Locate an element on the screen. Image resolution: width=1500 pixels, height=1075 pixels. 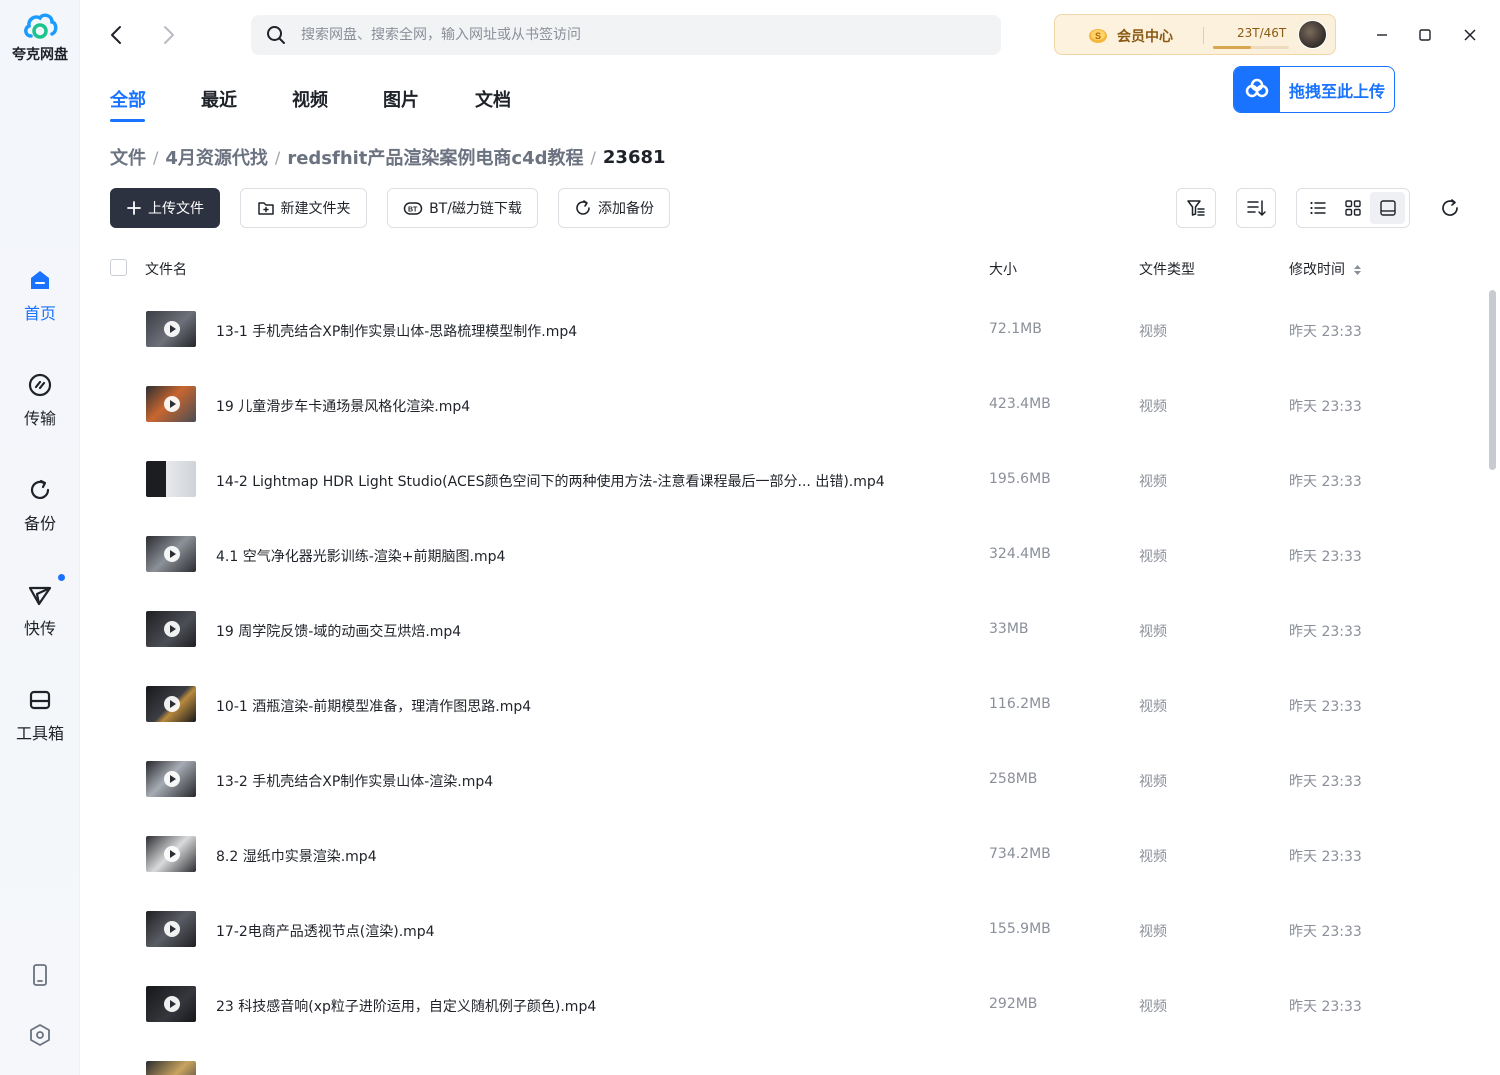
tab-all: 全部 is located at coordinates (128, 99).